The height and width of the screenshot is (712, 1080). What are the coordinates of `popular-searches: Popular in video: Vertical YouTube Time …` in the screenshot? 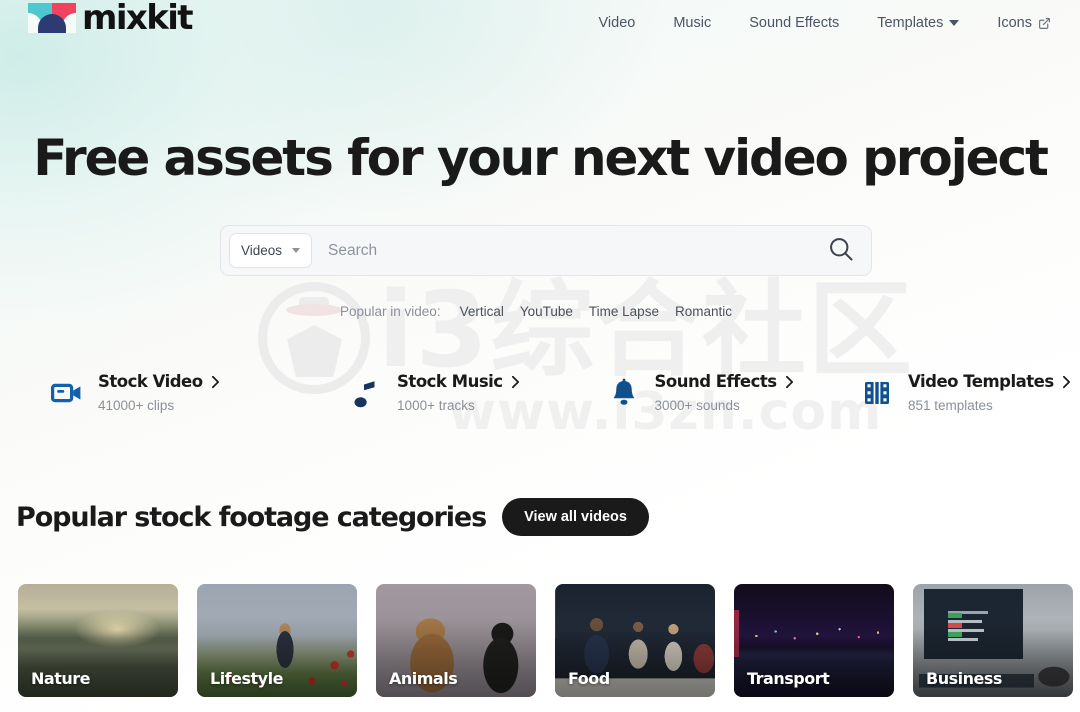 It's located at (540, 311).